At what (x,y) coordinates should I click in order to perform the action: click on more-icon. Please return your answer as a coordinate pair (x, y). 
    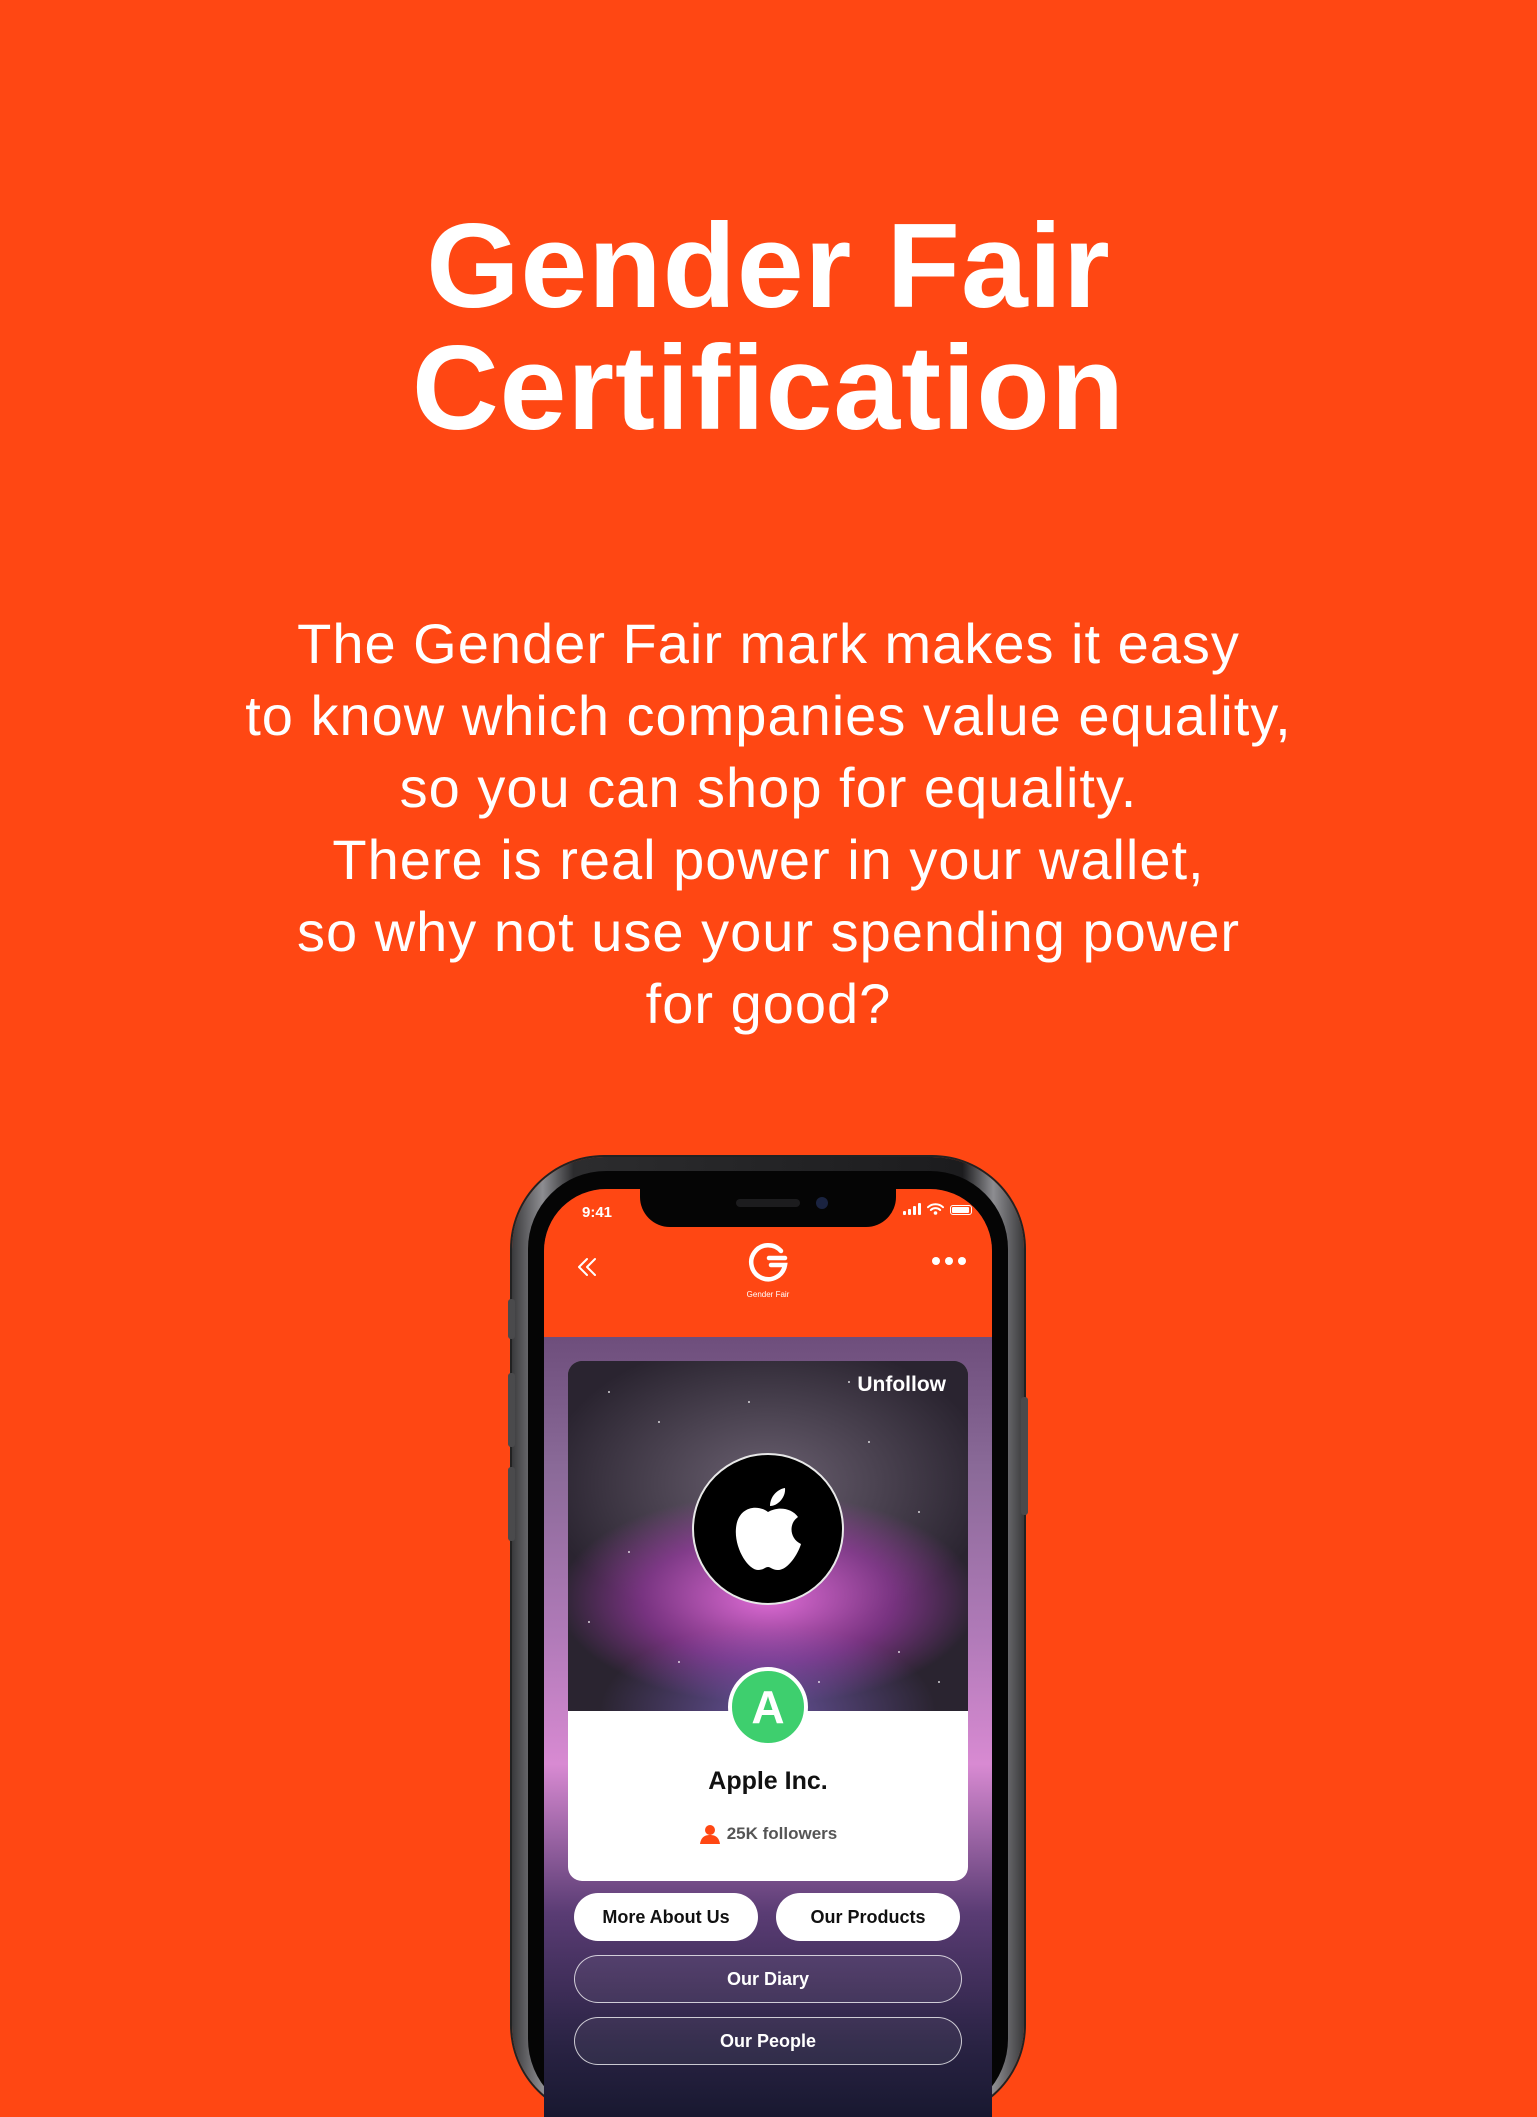
    Looking at the image, I should click on (949, 1261).